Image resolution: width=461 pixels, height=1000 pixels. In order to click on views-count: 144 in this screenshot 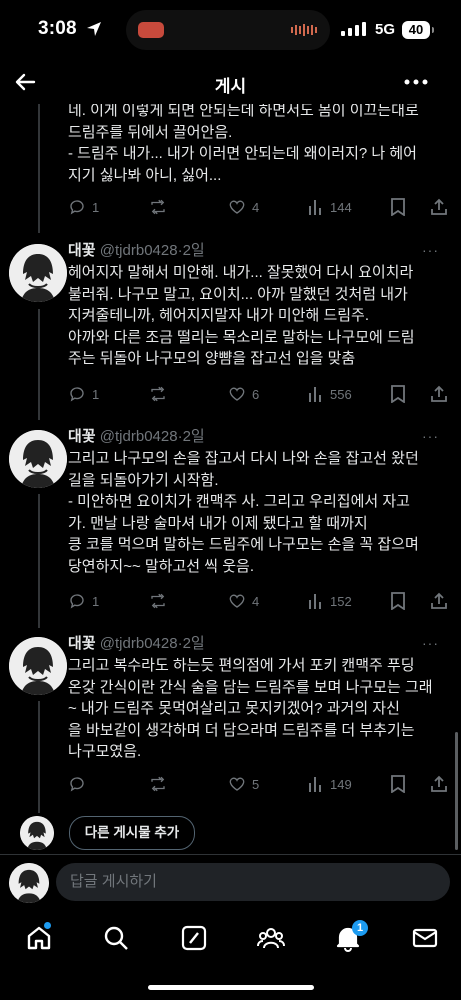, I will do `click(341, 207)`.